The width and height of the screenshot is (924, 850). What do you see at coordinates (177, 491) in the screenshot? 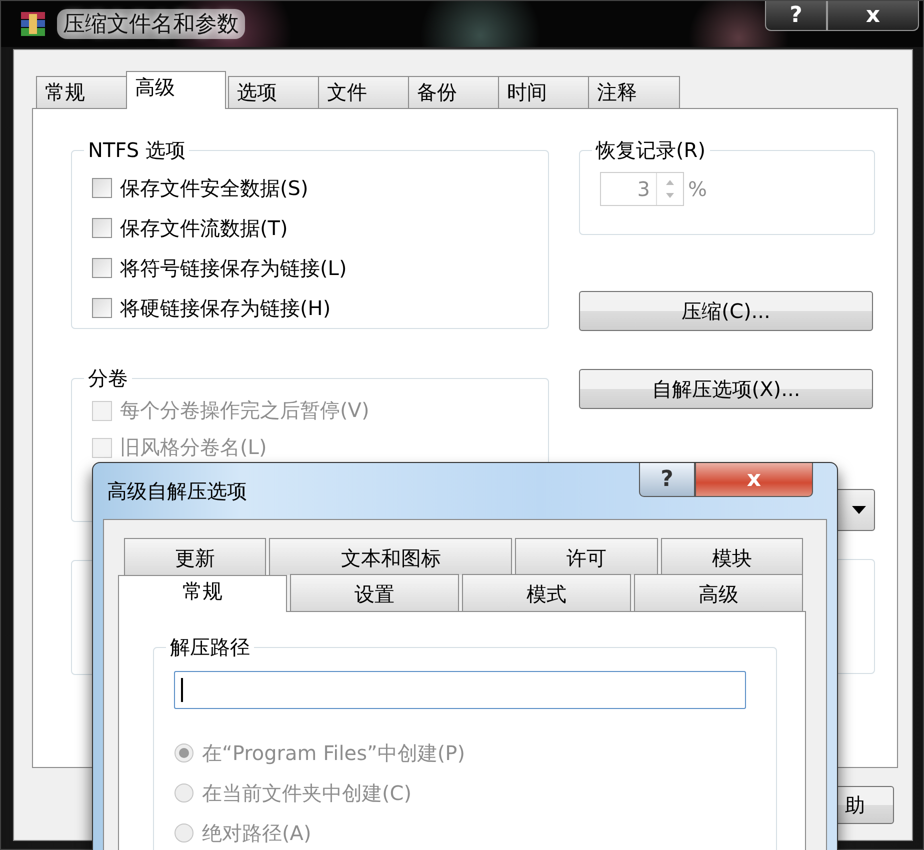
I see `dialog-title: 高级自解压选项` at bounding box center [177, 491].